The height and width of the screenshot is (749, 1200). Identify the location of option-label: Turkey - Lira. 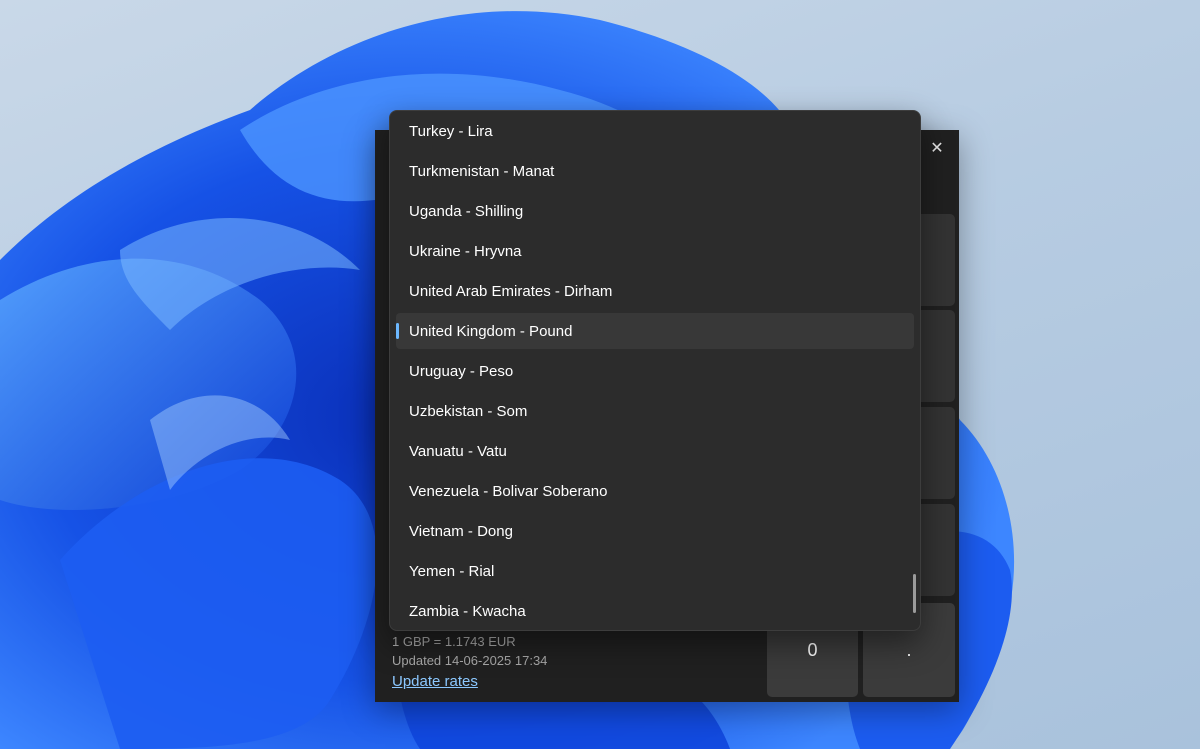
(451, 131).